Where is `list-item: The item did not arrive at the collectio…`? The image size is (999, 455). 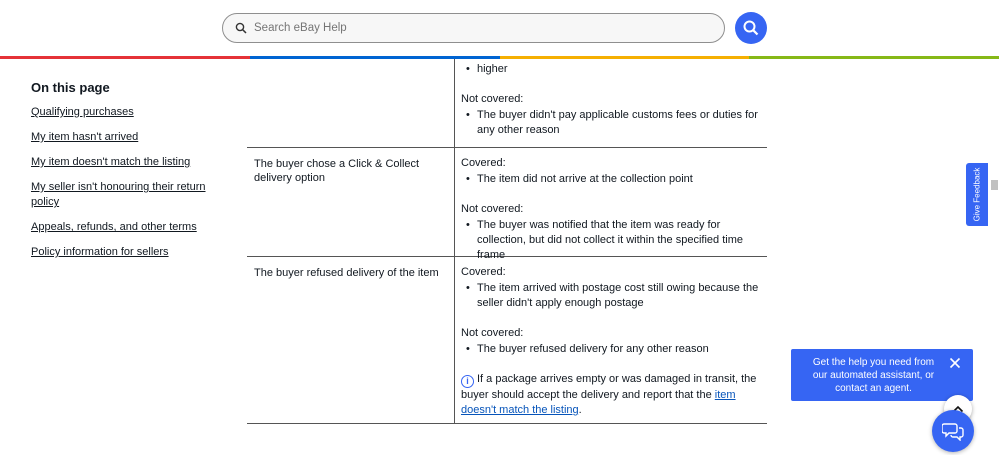
list-item: The item did not arrive at the collectio… is located at coordinates (611, 179).